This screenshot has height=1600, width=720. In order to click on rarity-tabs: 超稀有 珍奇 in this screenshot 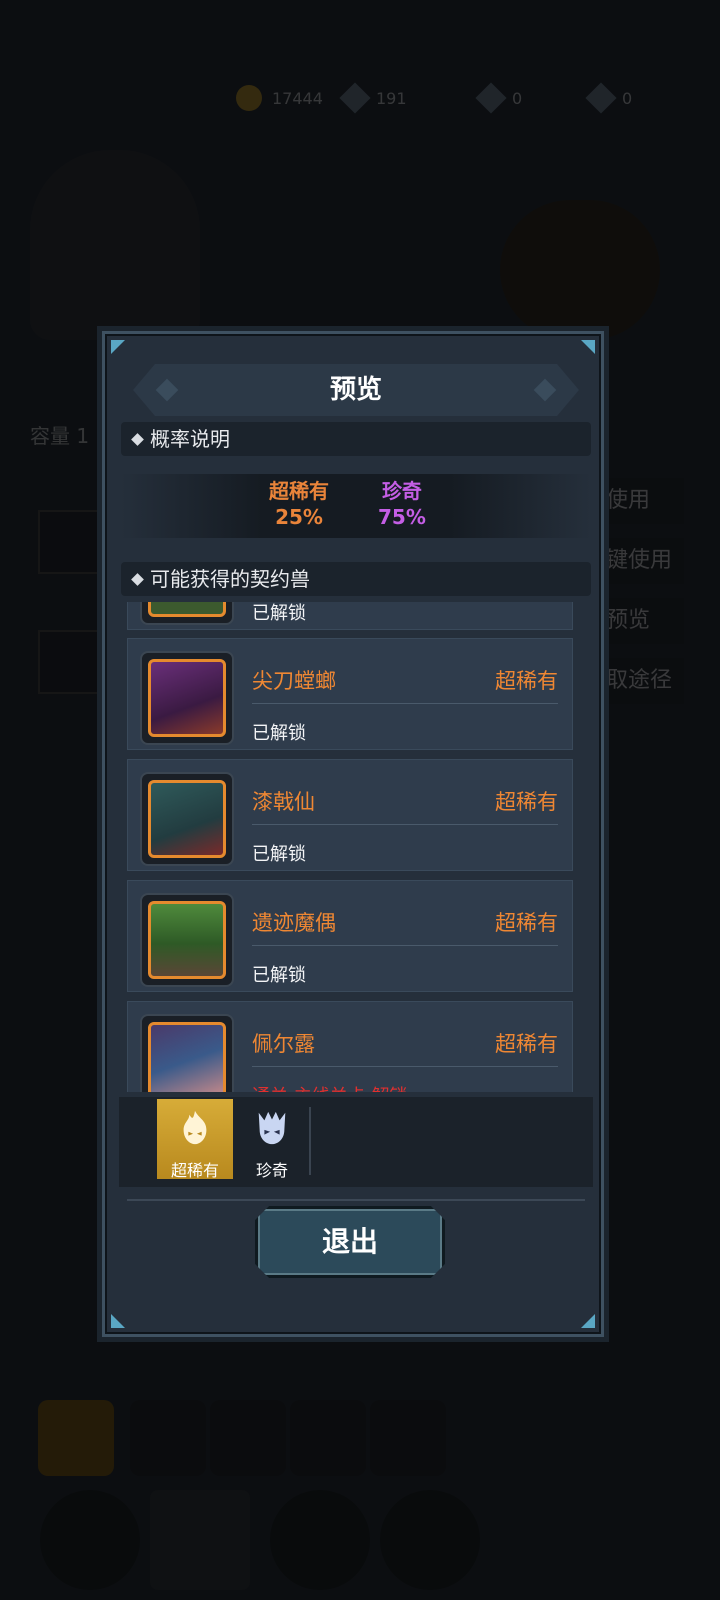, I will do `click(356, 1142)`.